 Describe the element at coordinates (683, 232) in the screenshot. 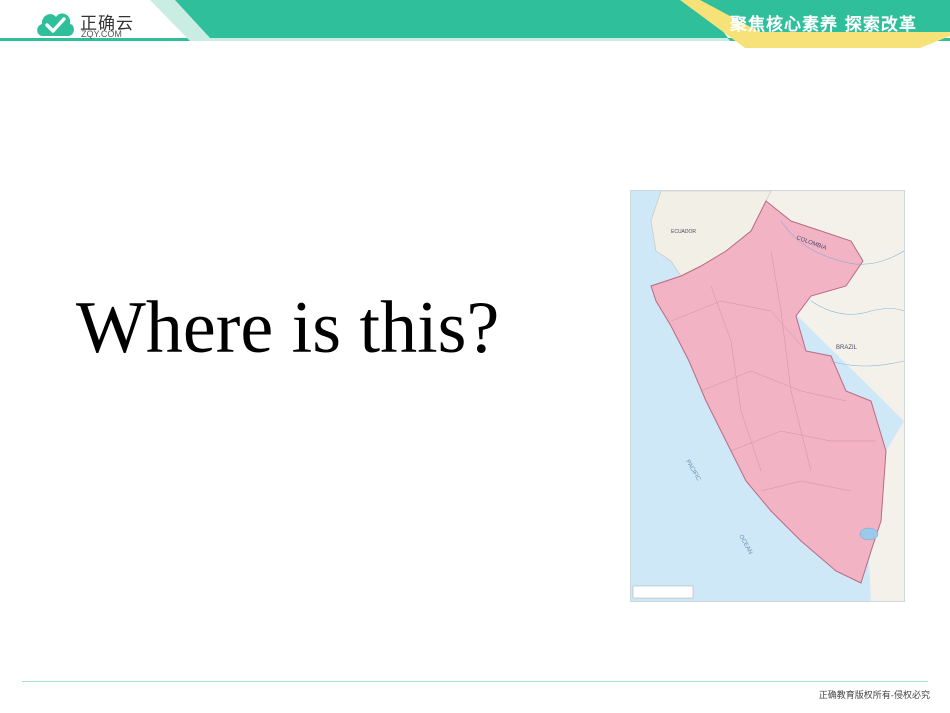

I see `map-label-ecuador: ECUADOR` at that location.